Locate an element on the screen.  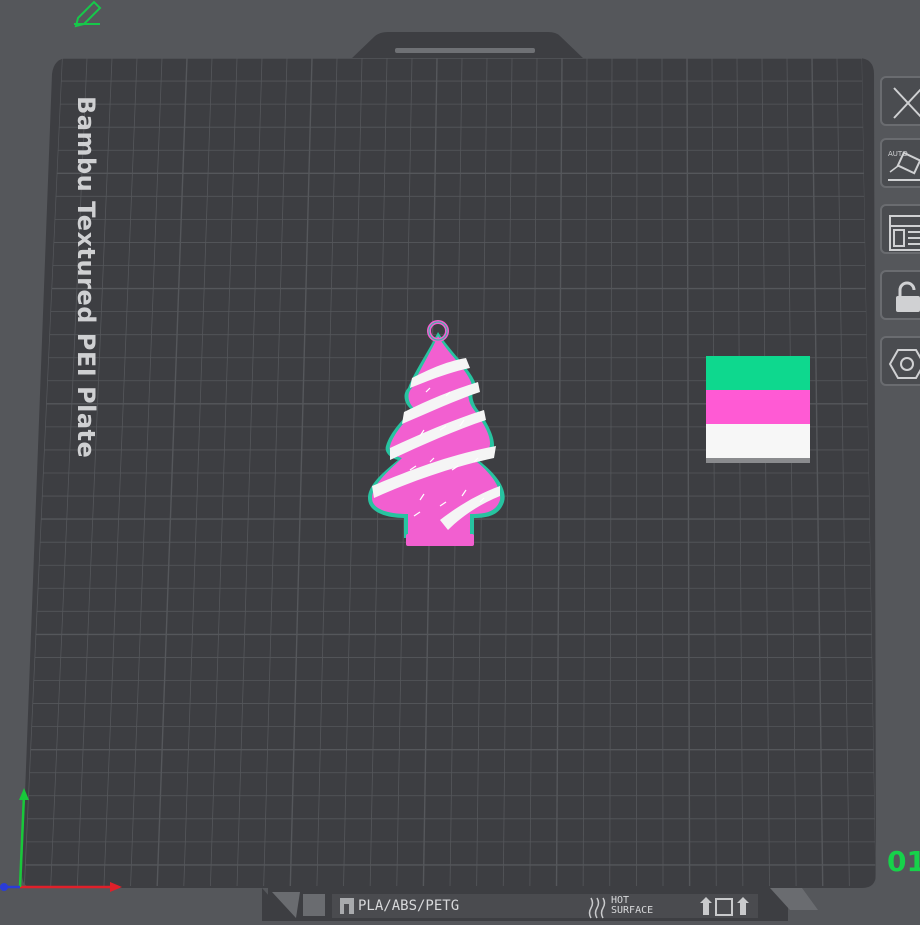
plate-top-tab is located at coordinates (467, 46).